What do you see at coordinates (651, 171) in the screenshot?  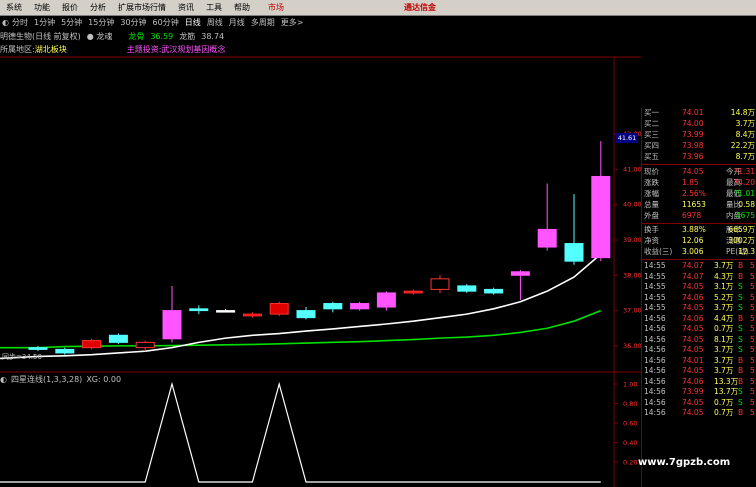 I see `stat-label: 现价` at bounding box center [651, 171].